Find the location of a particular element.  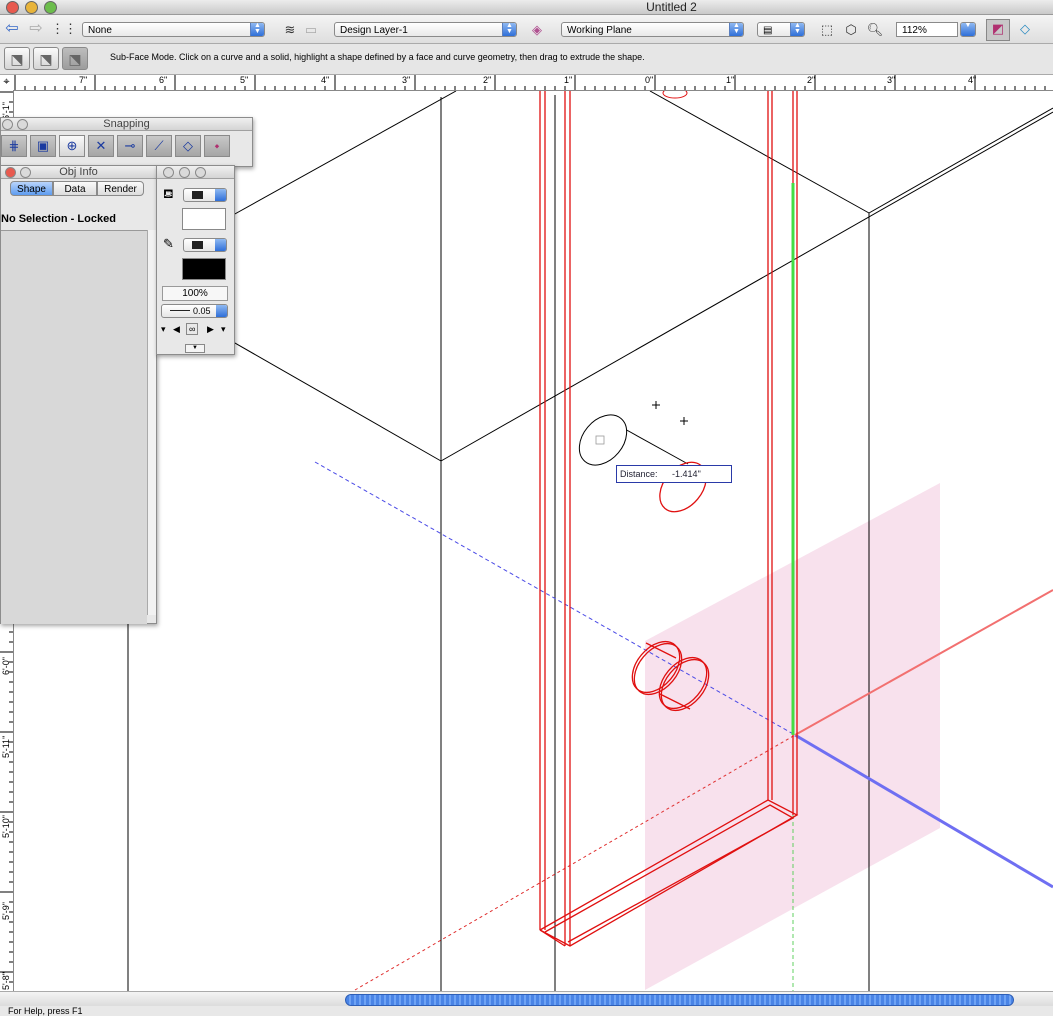

scrollbar-thumb is located at coordinates (679, 1000).